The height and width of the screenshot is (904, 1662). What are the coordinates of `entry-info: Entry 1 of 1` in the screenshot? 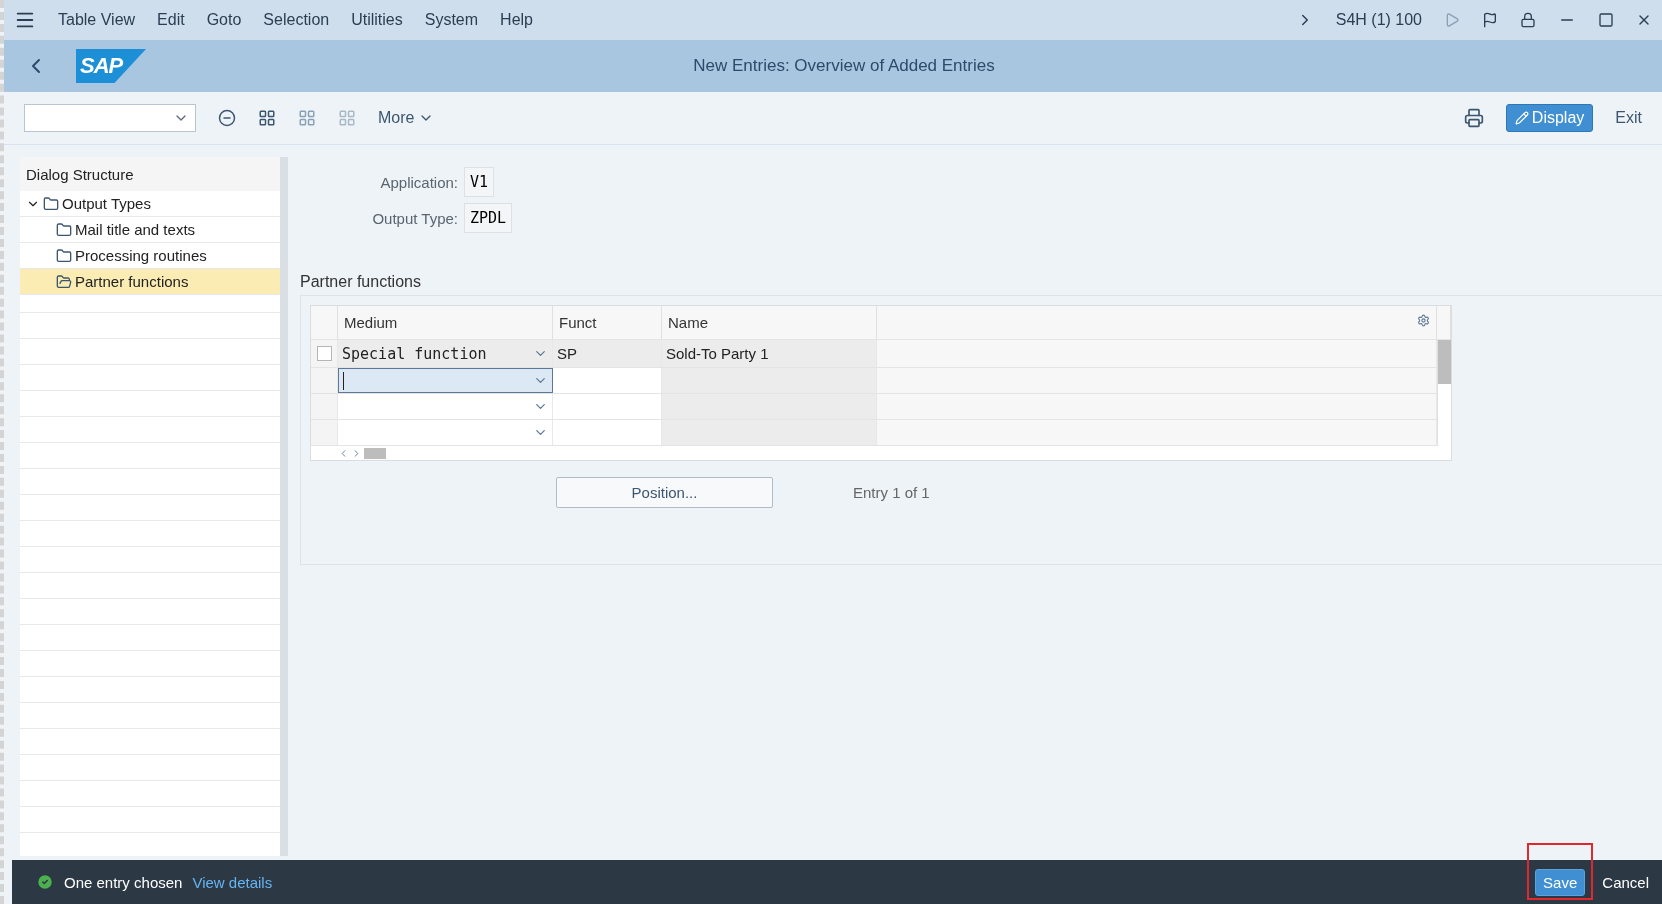 It's located at (891, 492).